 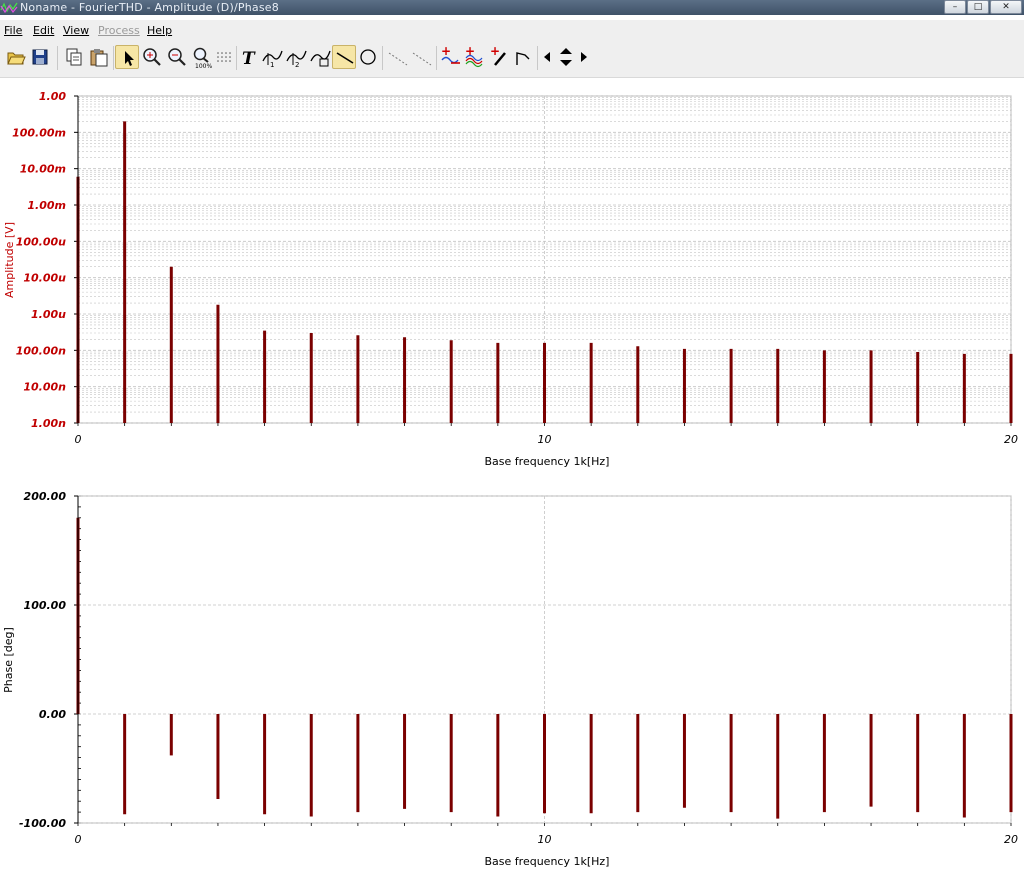 I want to click on zoom-out-icon, so click(x=177, y=57).